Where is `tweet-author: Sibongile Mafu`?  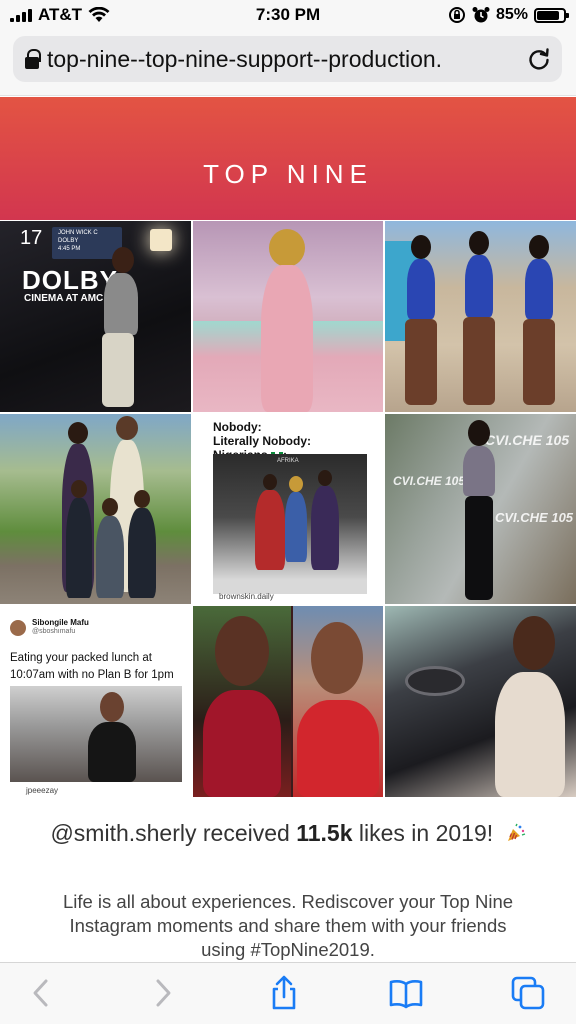
tweet-author: Sibongile Mafu is located at coordinates (60, 622).